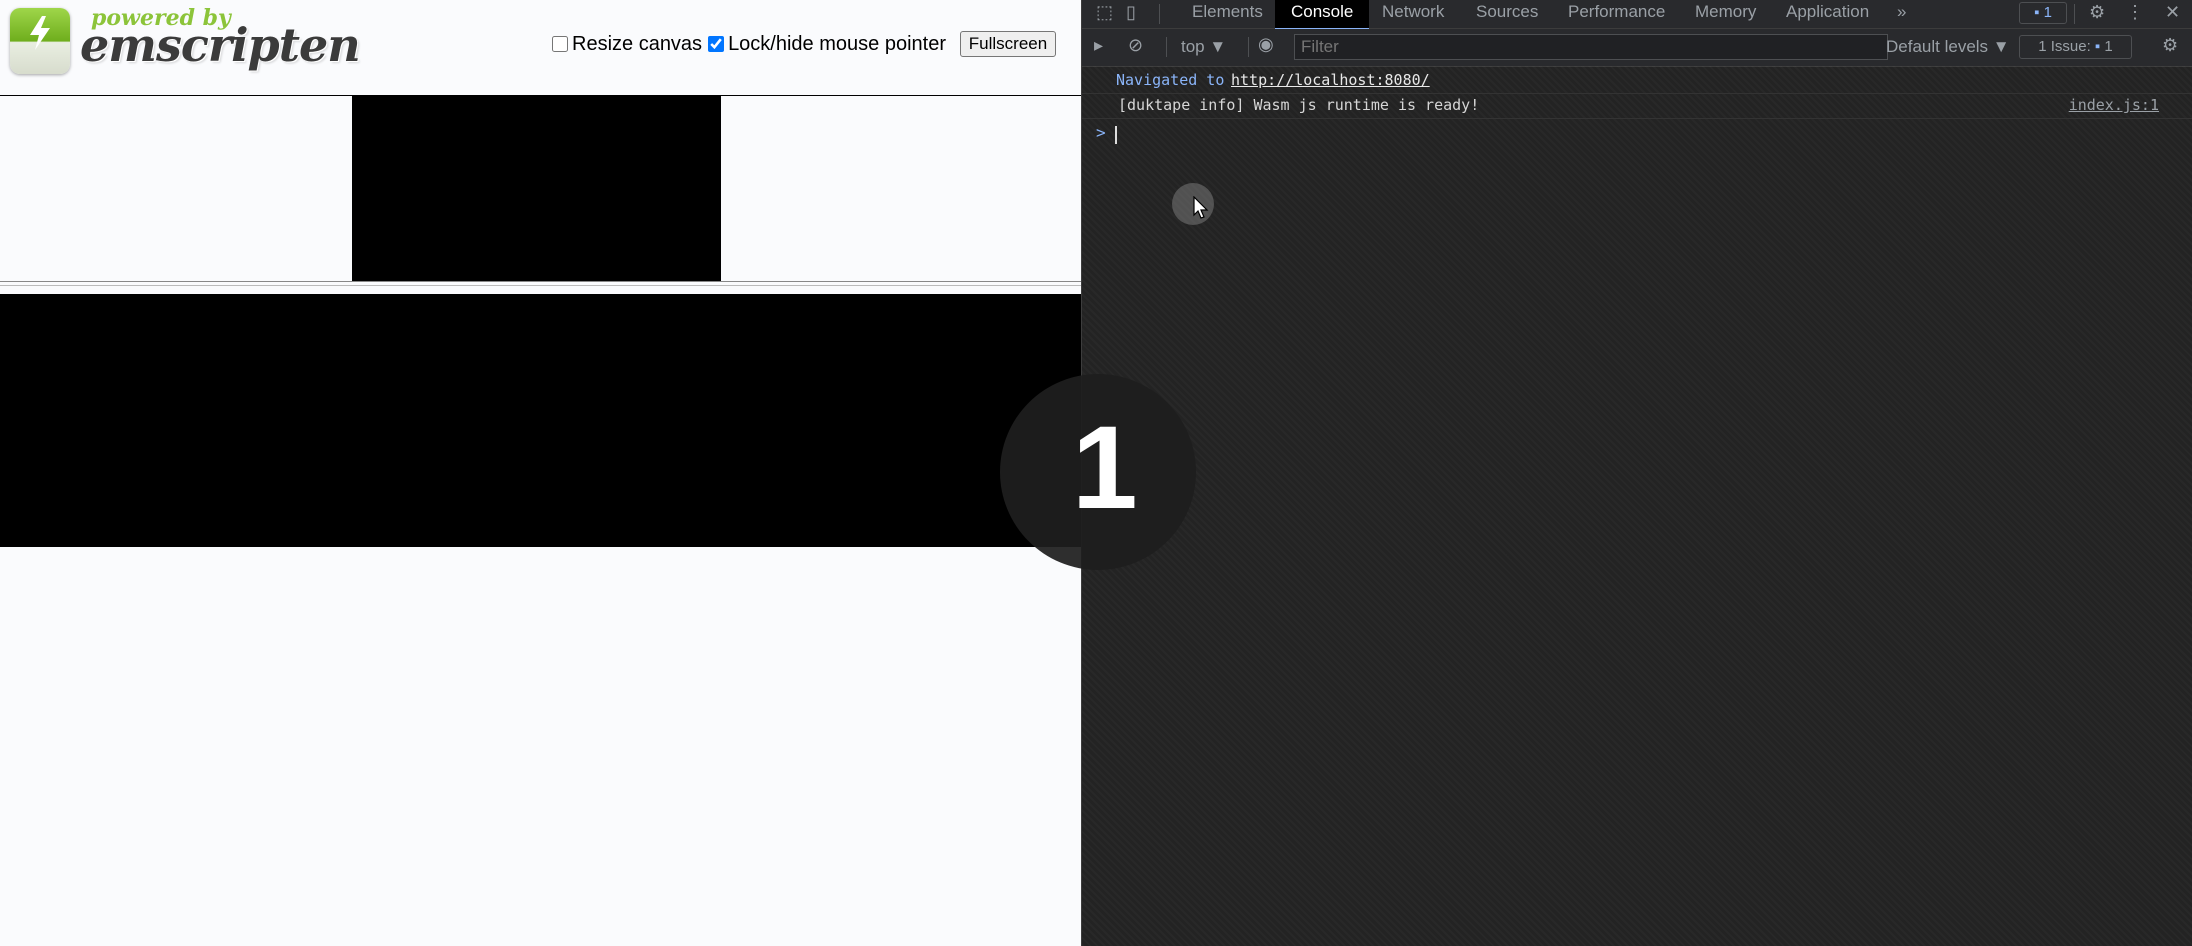 The image size is (2192, 946). What do you see at coordinates (536, 188) in the screenshot?
I see `canvas-black-block` at bounding box center [536, 188].